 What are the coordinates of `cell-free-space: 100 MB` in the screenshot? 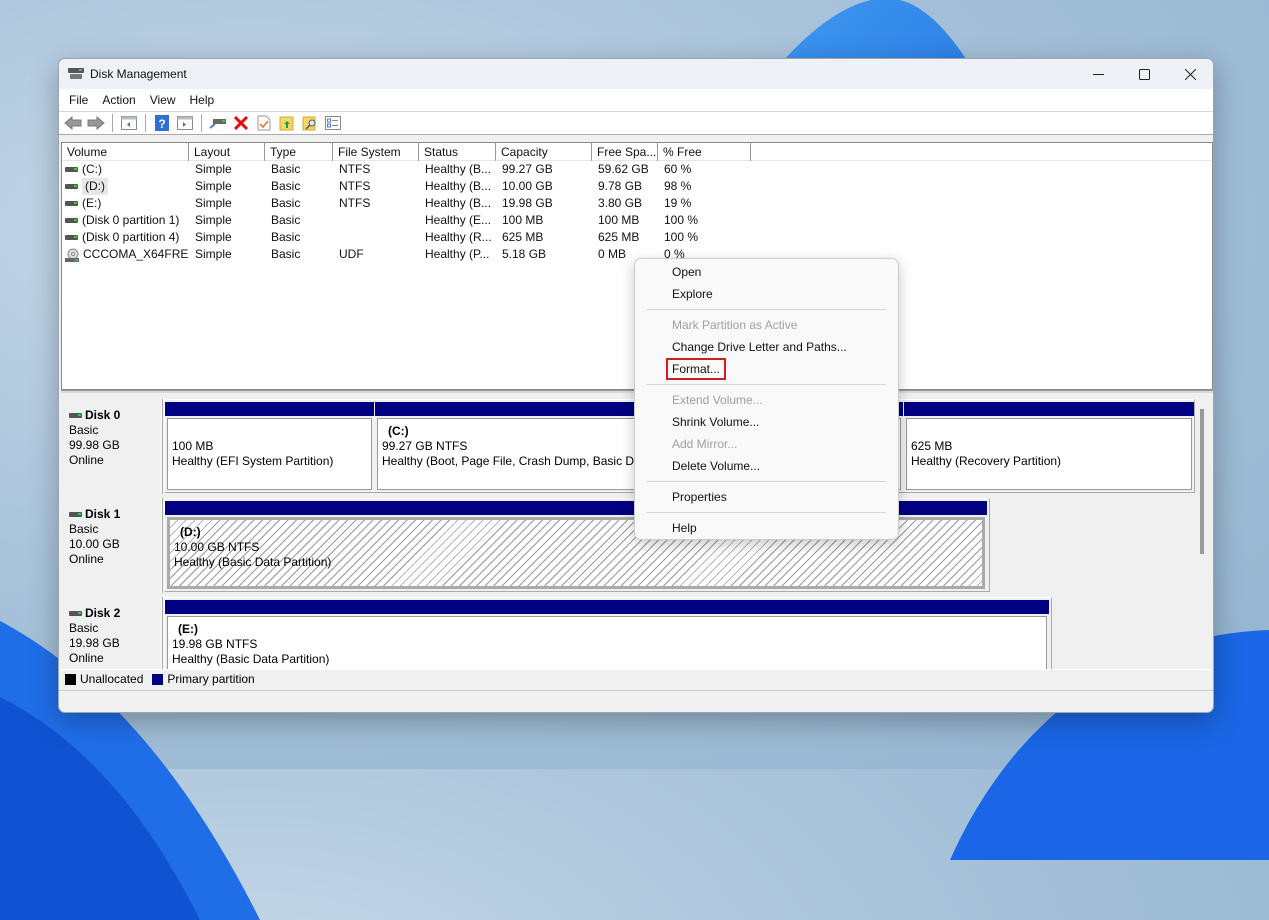 It's located at (619, 220).